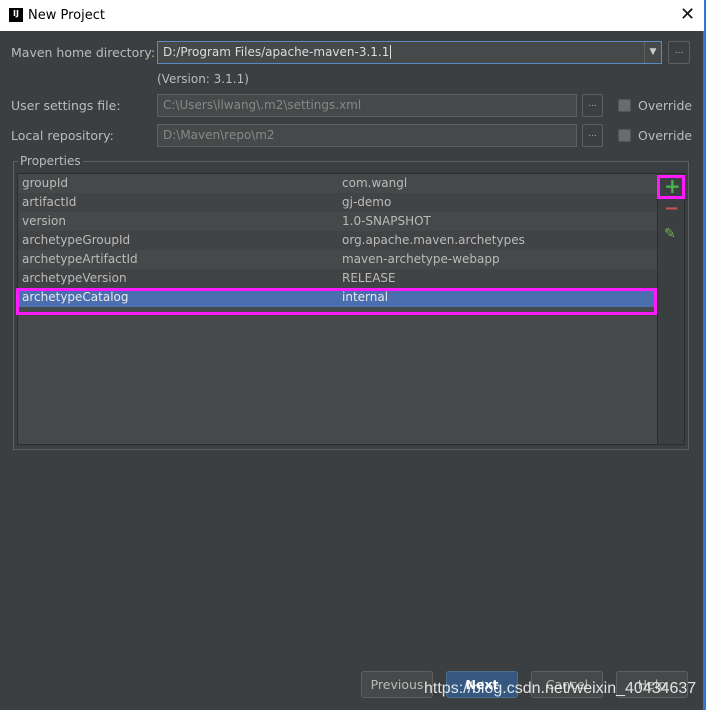 The width and height of the screenshot is (706, 710). Describe the element at coordinates (687, 14) in the screenshot. I see `close-button: ✕` at that location.